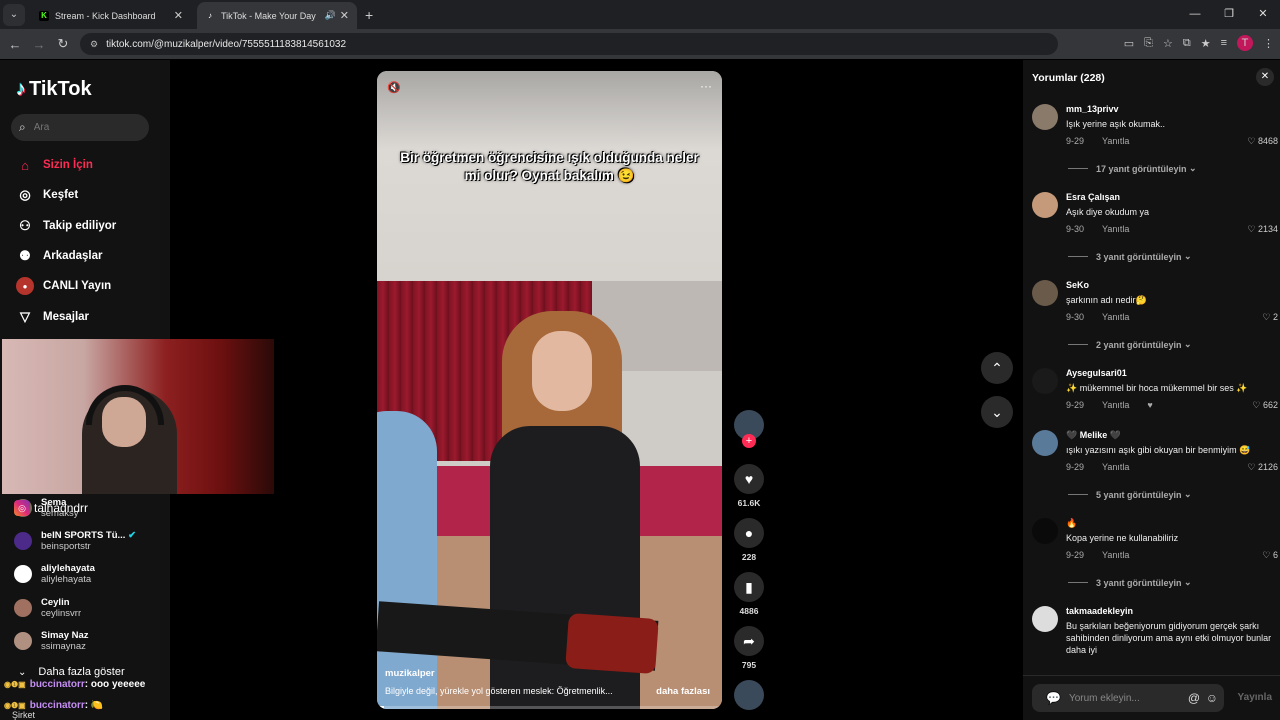 The height and width of the screenshot is (720, 1280). Describe the element at coordinates (47, 195) in the screenshot. I see `nav-explore: ◎ Keşfet` at that location.